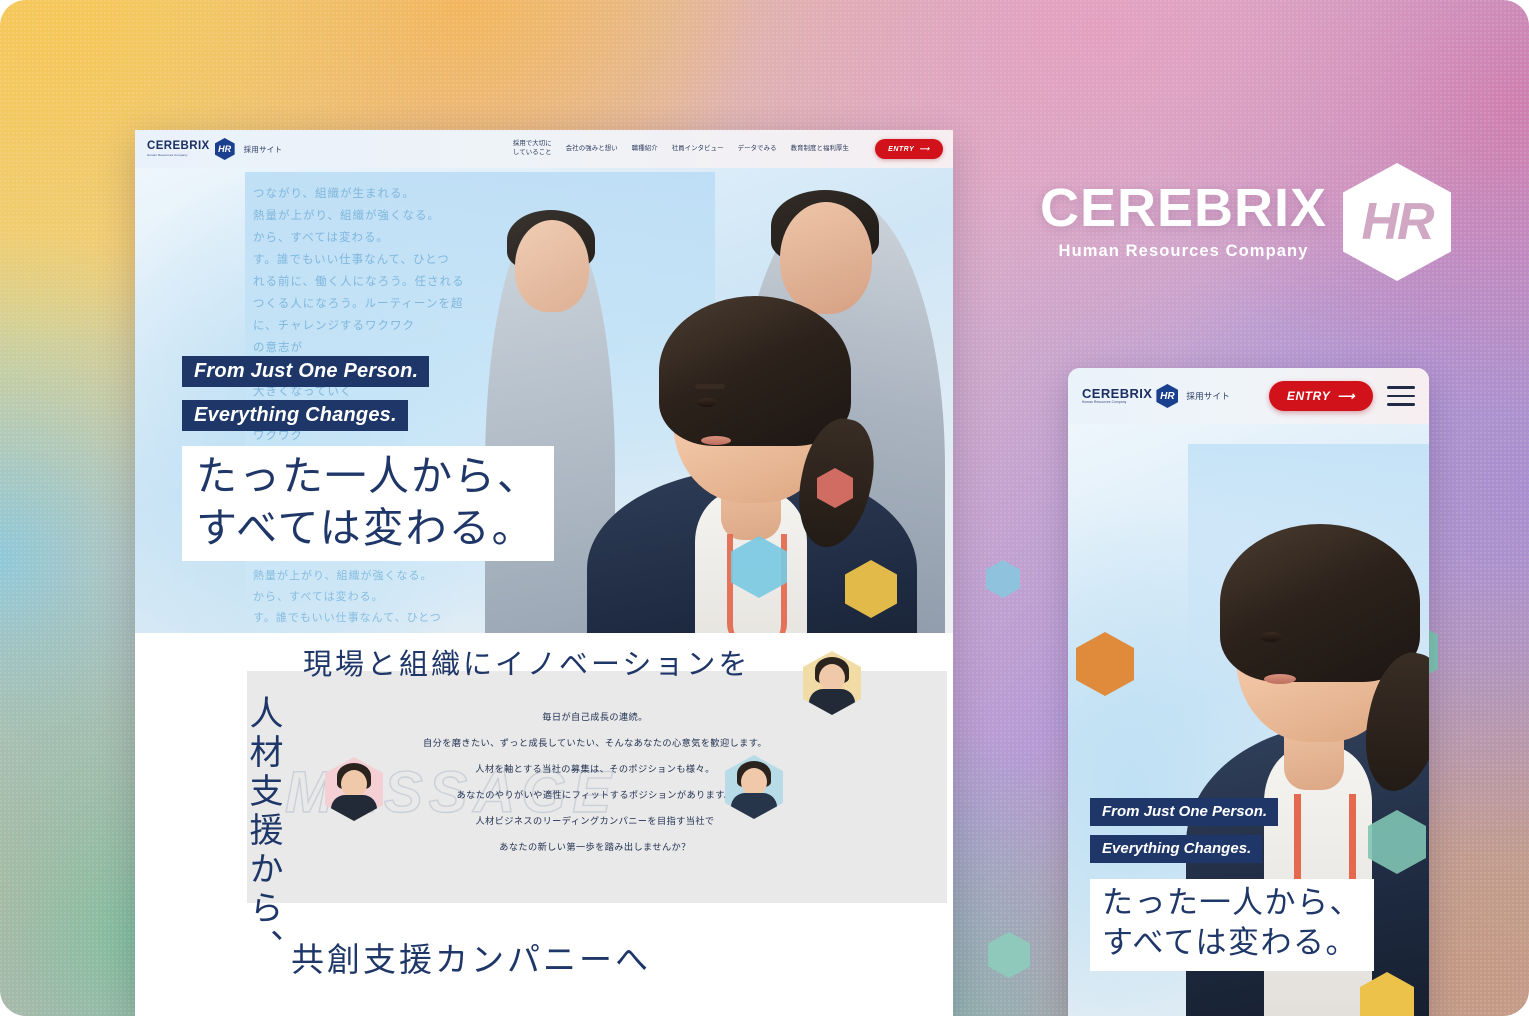 The width and height of the screenshot is (1529, 1016). What do you see at coordinates (532, 148) in the screenshot?
I see `nav-item-recruiting-values: 採用で大切に していること` at bounding box center [532, 148].